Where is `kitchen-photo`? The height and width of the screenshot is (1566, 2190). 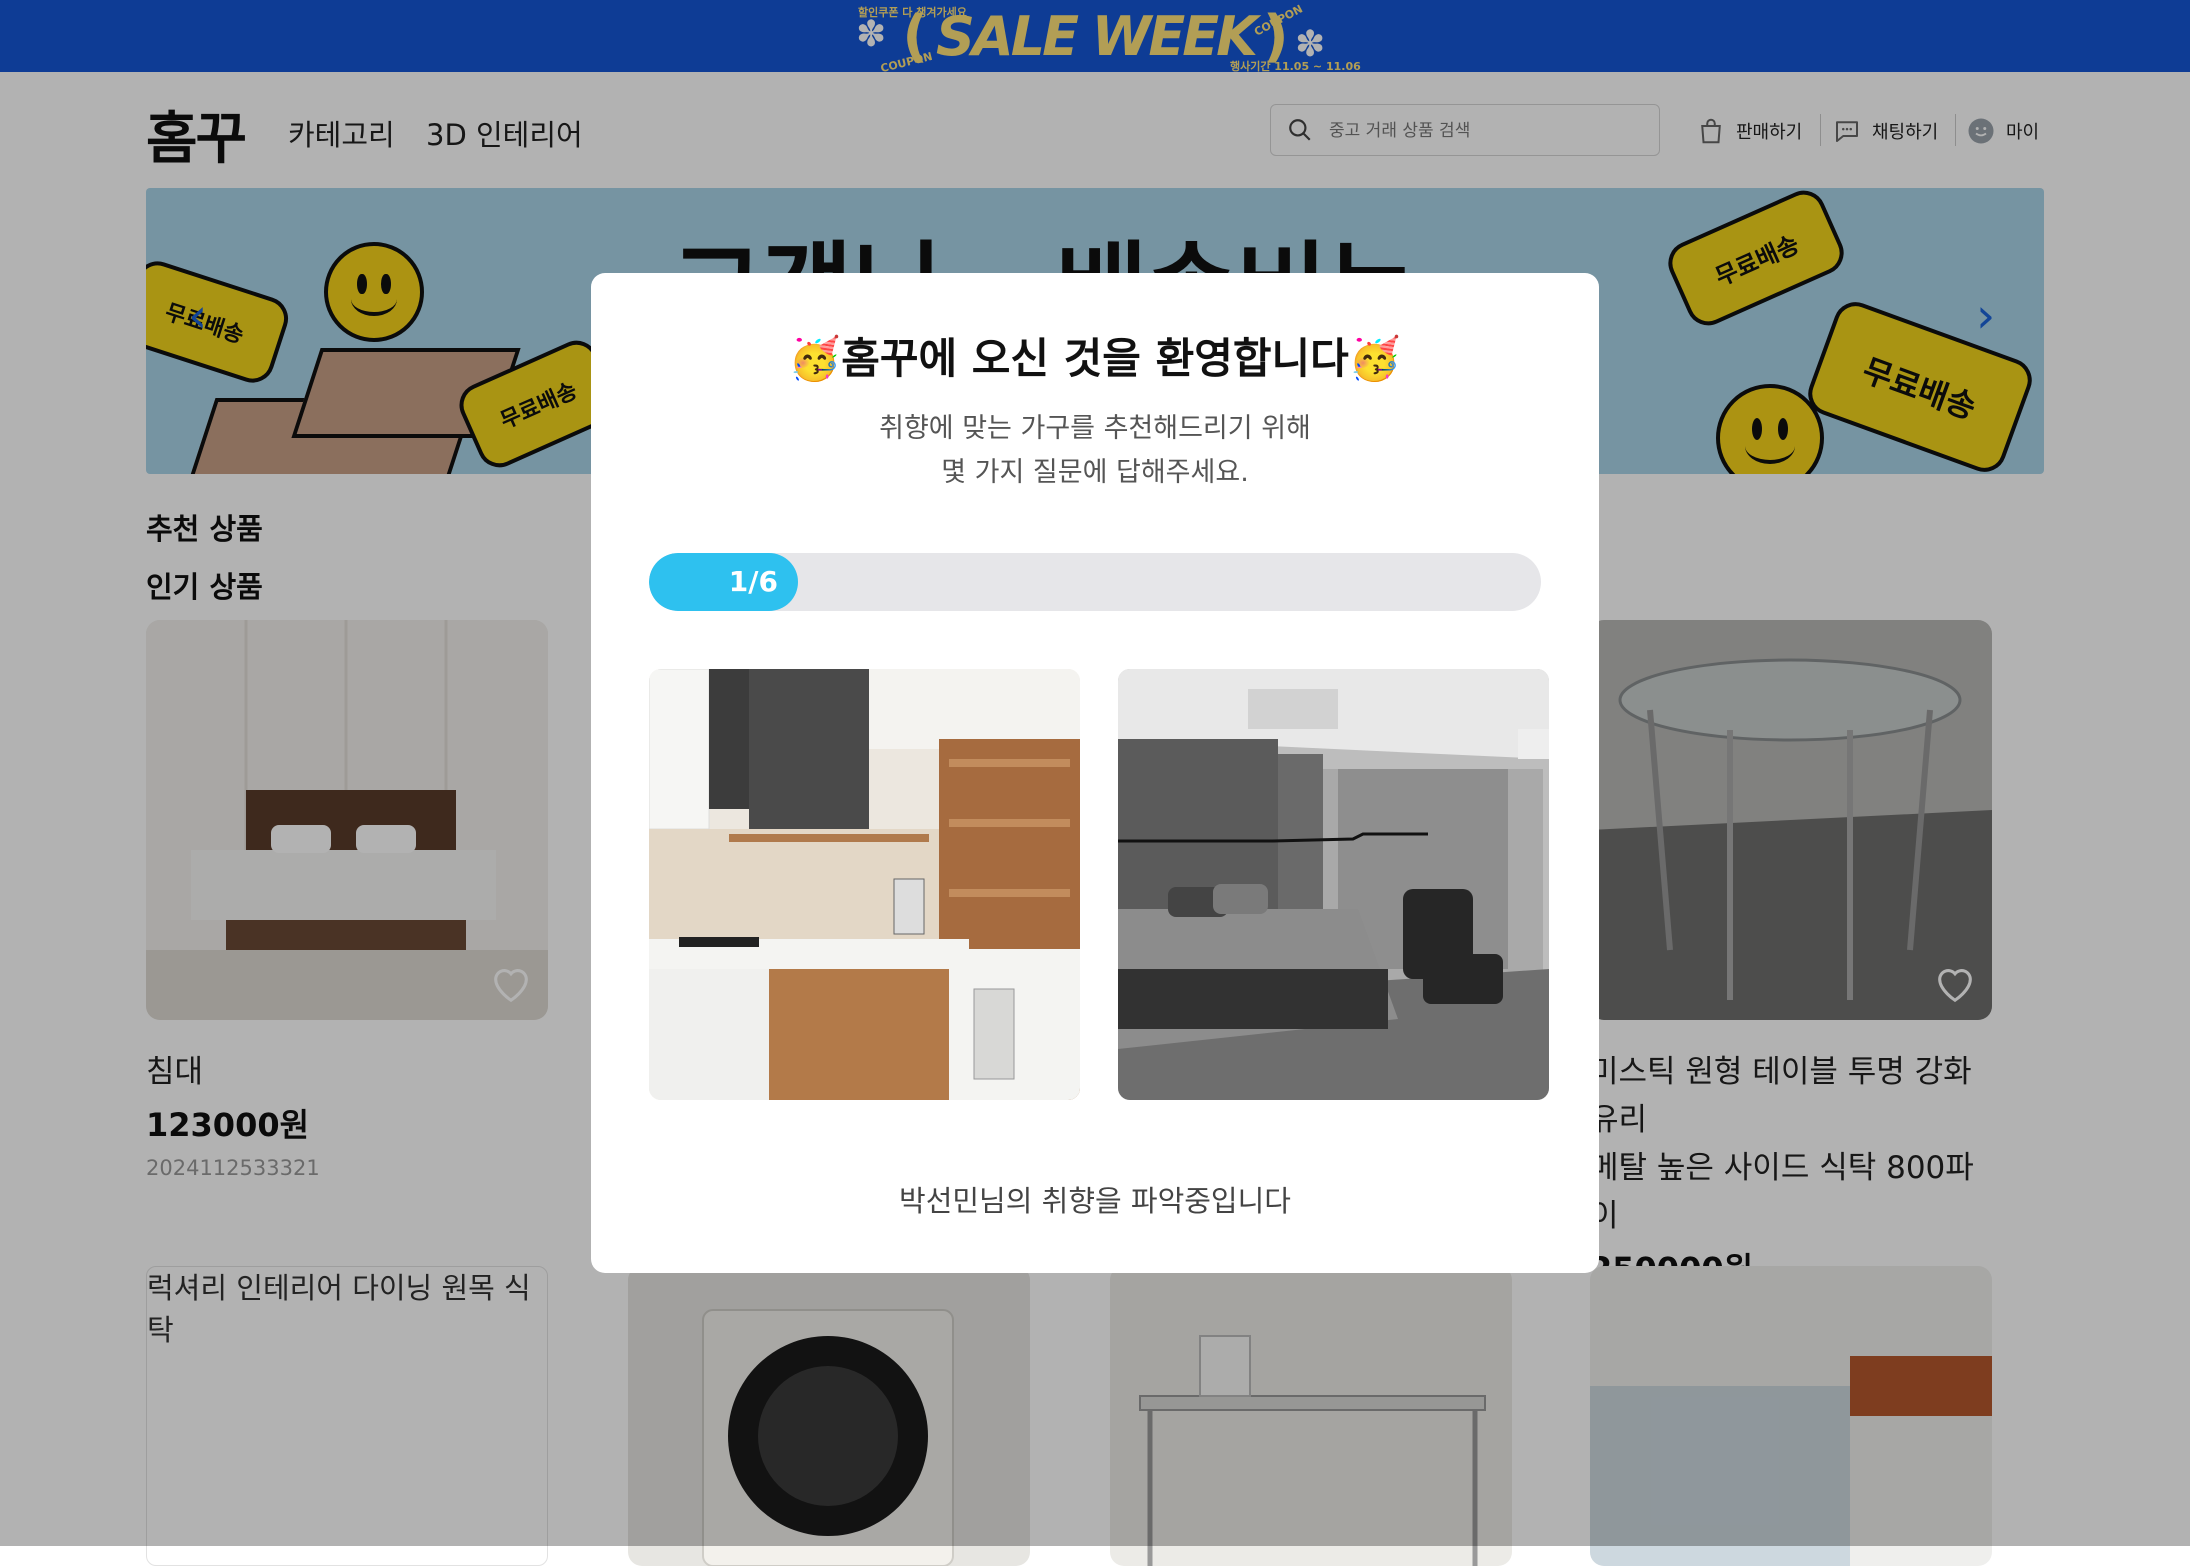
kitchen-photo is located at coordinates (864, 884).